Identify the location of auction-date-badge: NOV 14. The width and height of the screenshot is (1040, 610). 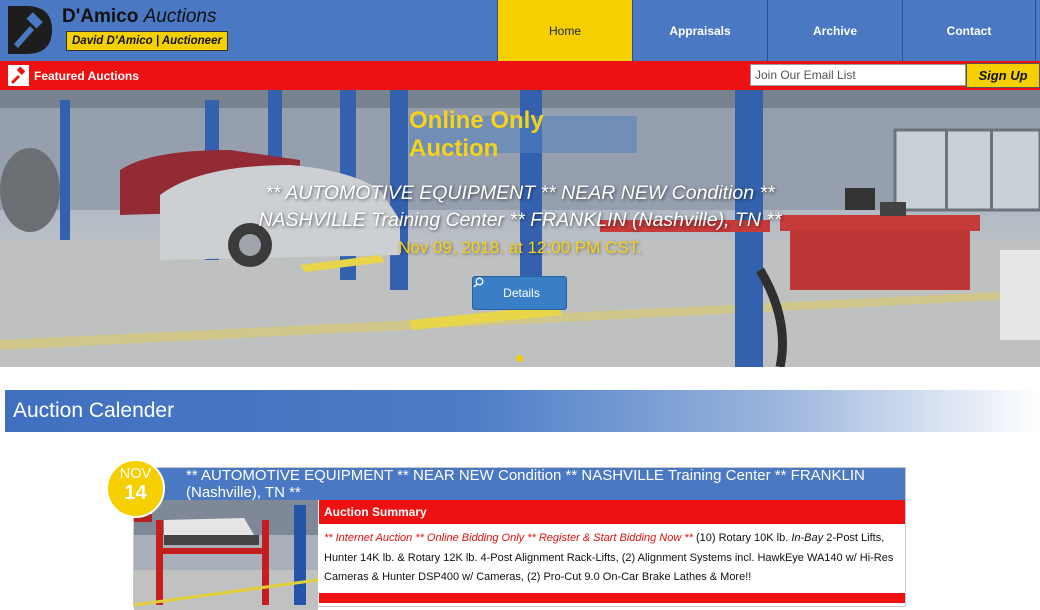
(135, 488).